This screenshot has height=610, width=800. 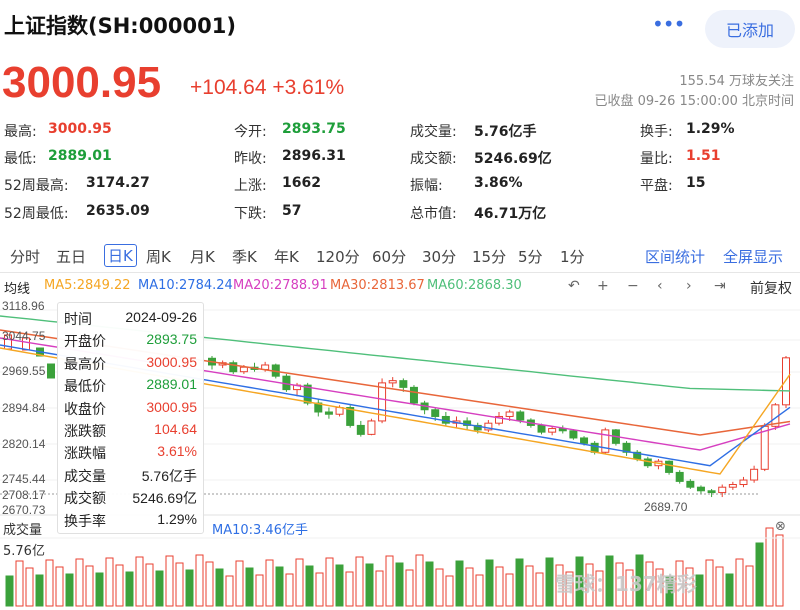 I want to click on stat-value: 46.71万亿, so click(x=510, y=214).